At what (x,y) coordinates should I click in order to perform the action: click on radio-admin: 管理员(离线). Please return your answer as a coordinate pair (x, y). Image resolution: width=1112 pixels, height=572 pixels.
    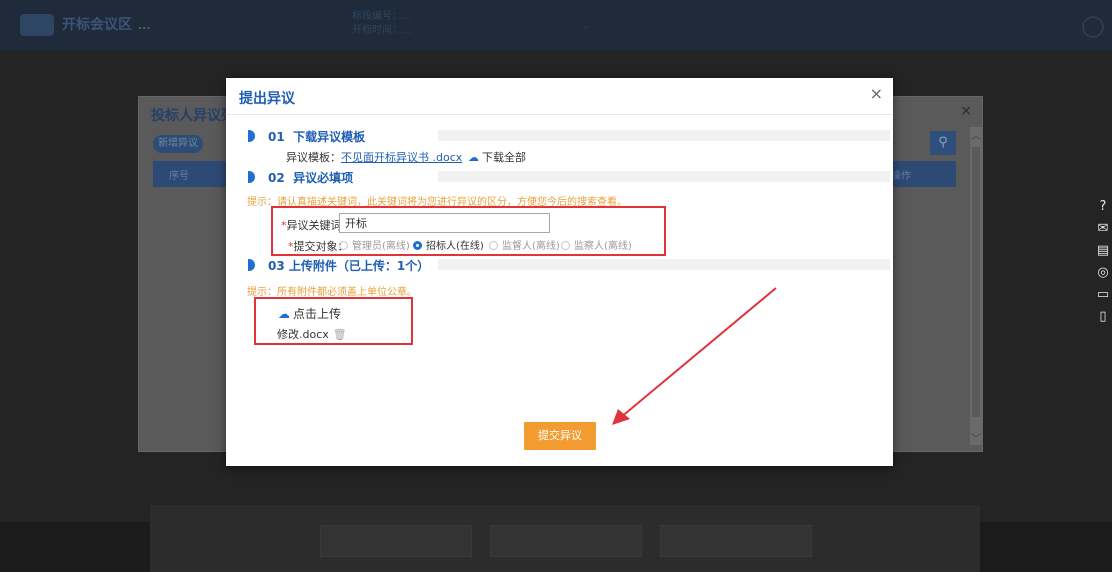
    Looking at the image, I should click on (374, 244).